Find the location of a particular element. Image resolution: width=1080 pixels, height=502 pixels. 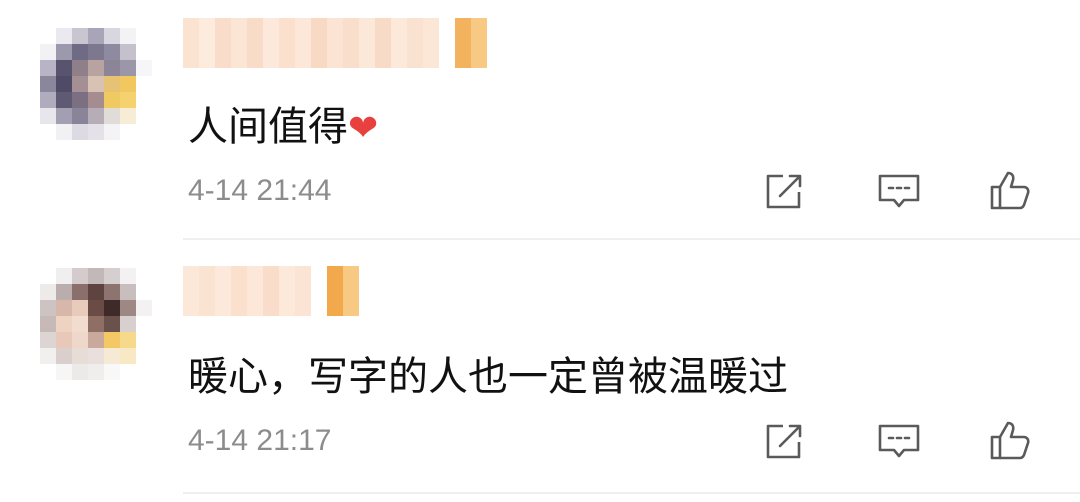

comment-text: 暖心，写字的人也一定曾被温暖过 is located at coordinates (488, 377).